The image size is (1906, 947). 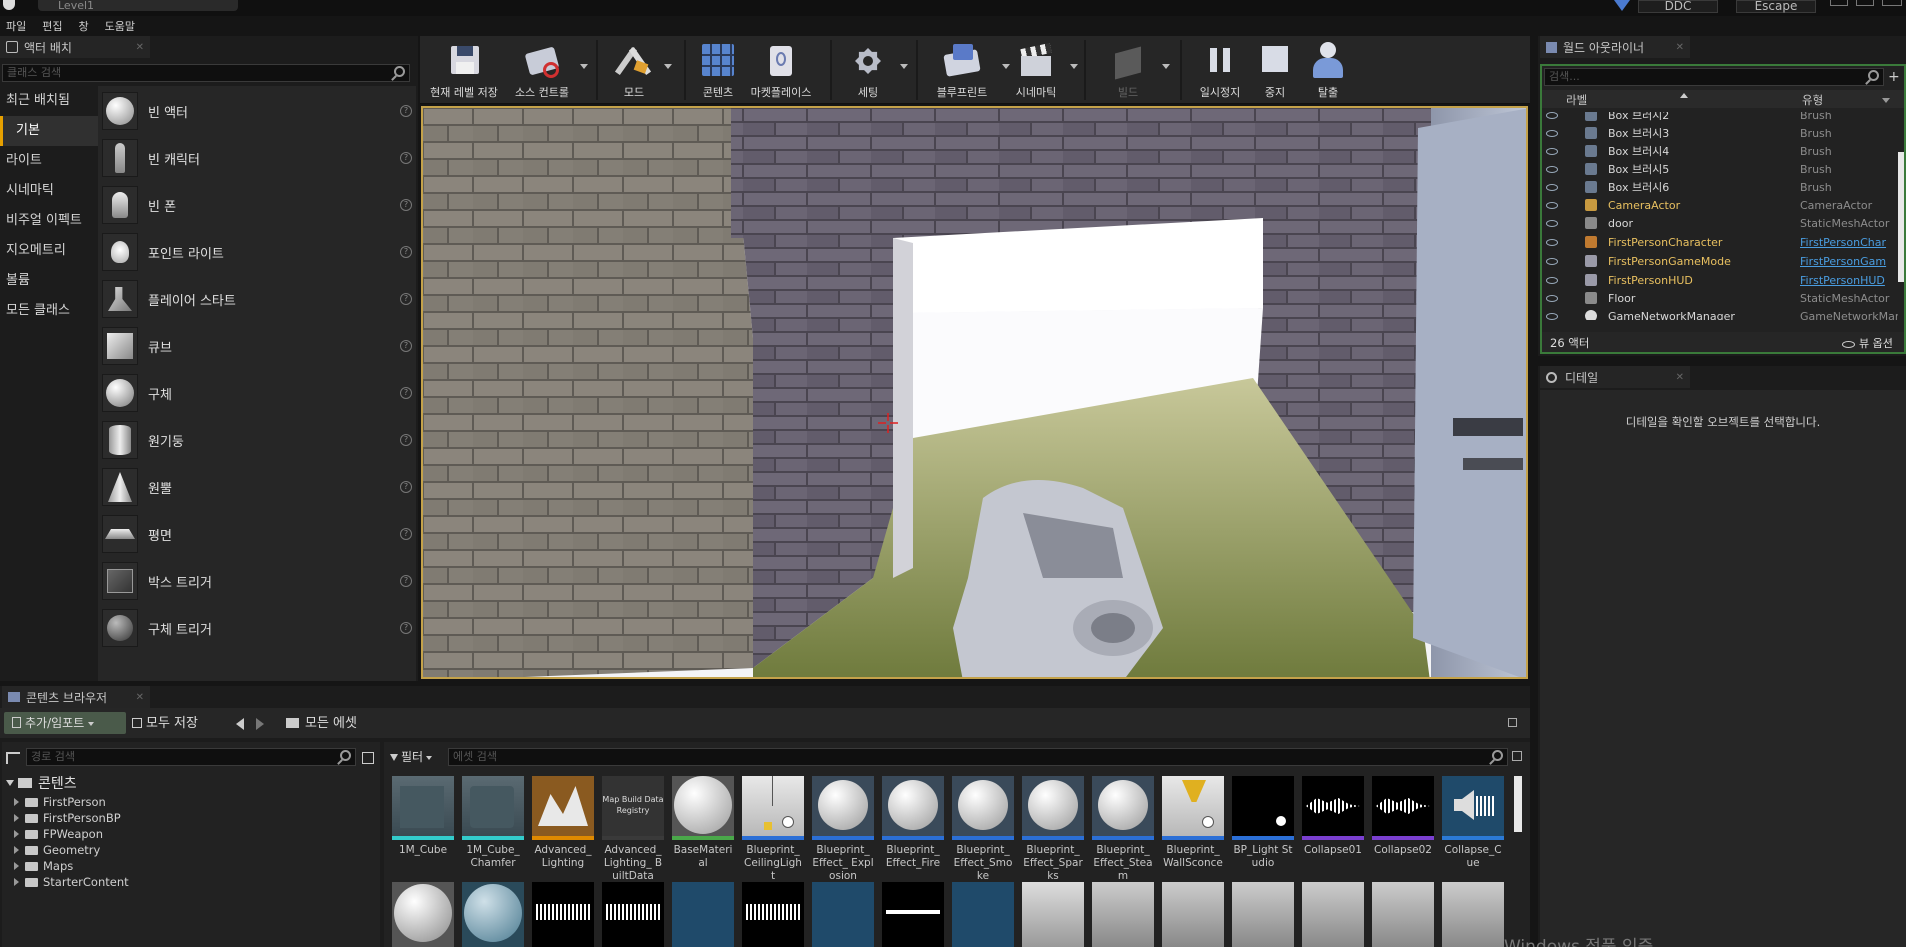 I want to click on asset-tile: 1M_Cube, so click(x=423, y=816).